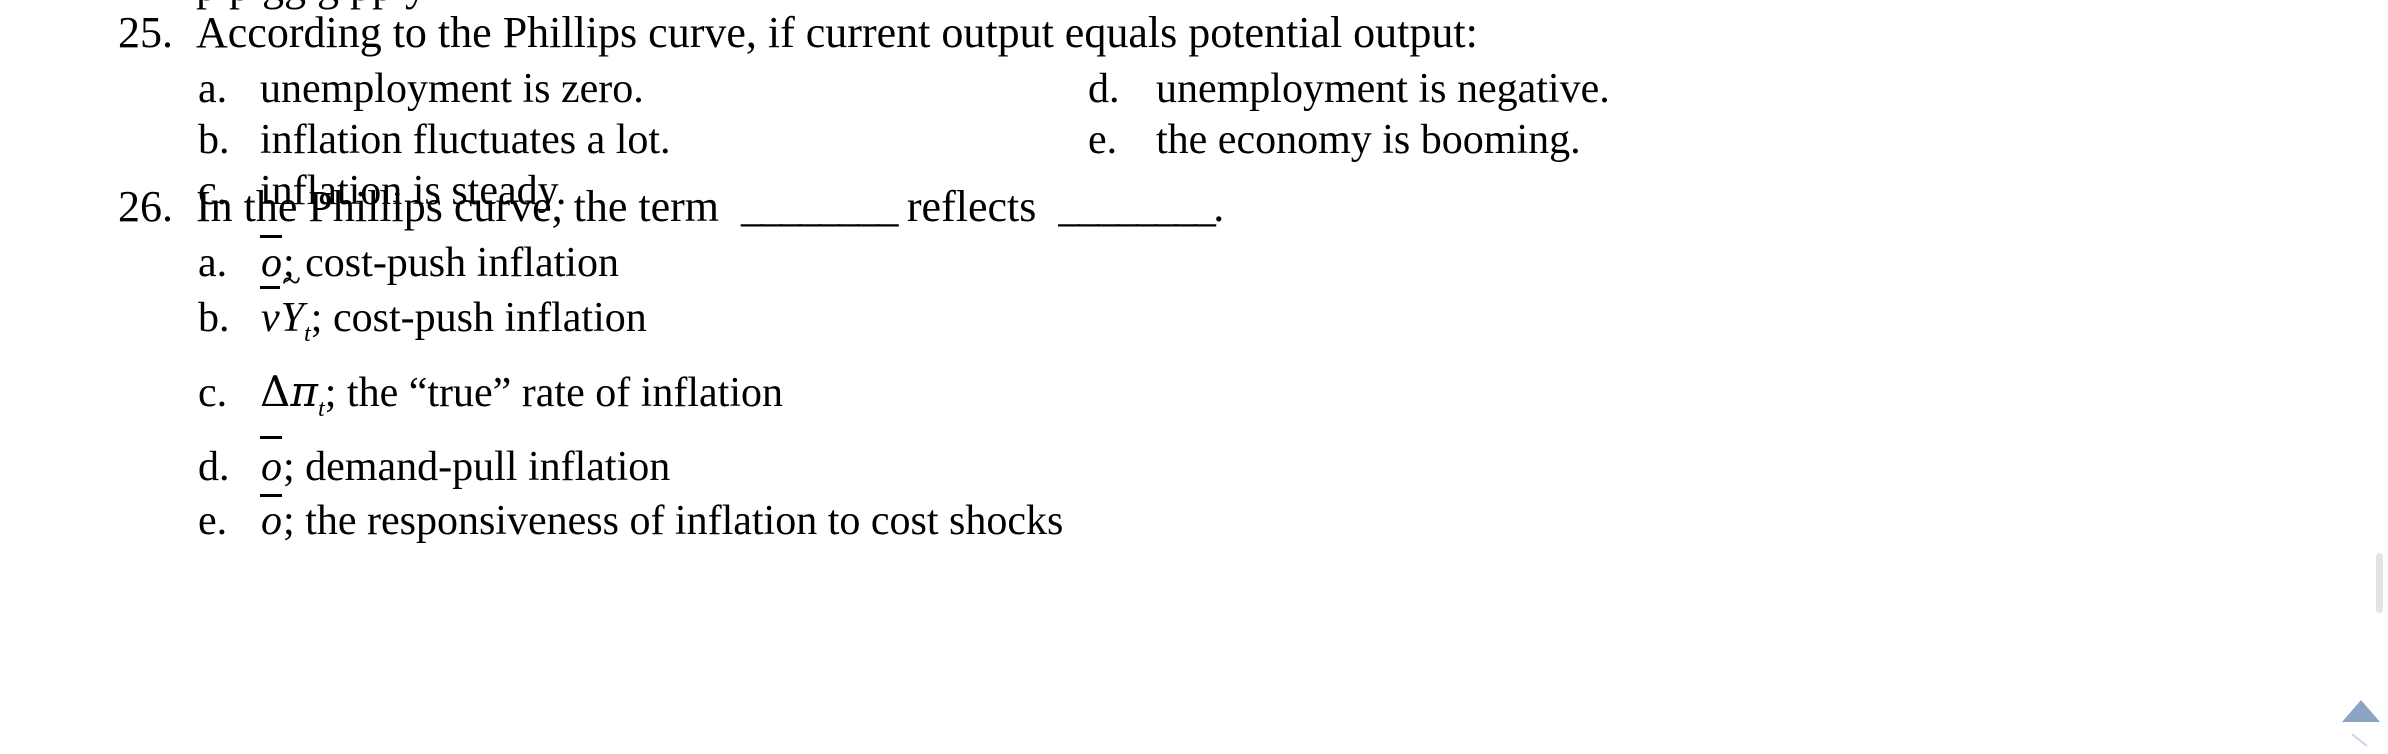 Image resolution: width=2388 pixels, height=754 pixels. I want to click on option-row: b. vYt; cost-push inflation, so click(1194, 324).